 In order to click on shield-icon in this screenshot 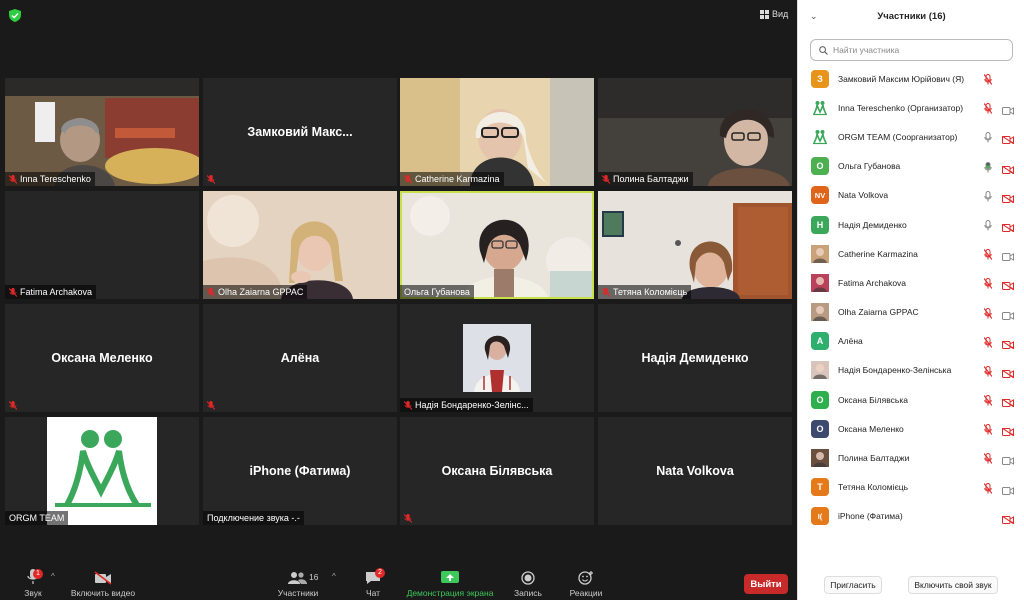, I will do `click(15, 15)`.